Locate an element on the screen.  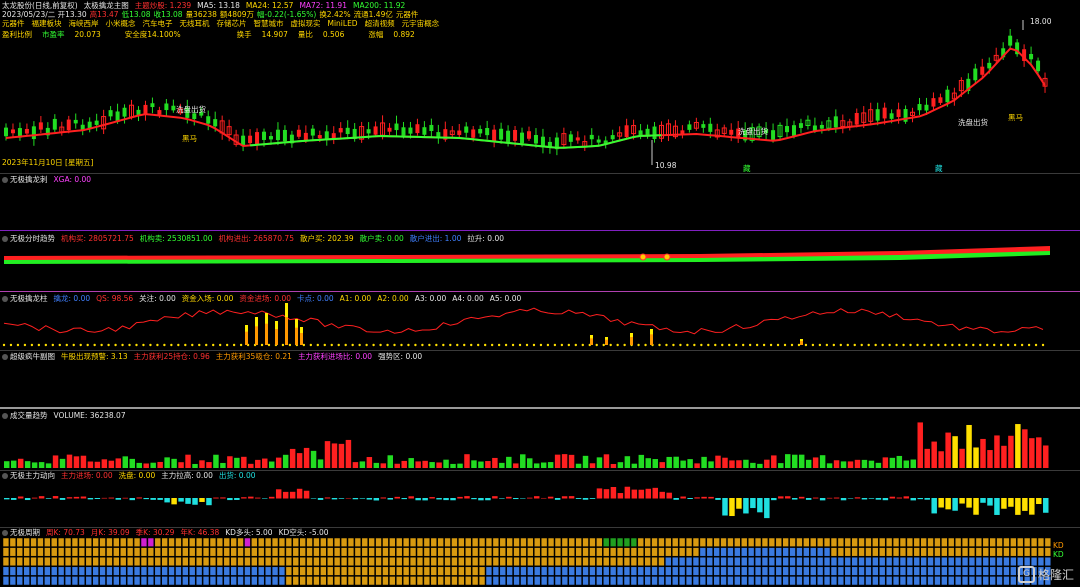
cycle-grid-chart is located at coordinates (540, 562).